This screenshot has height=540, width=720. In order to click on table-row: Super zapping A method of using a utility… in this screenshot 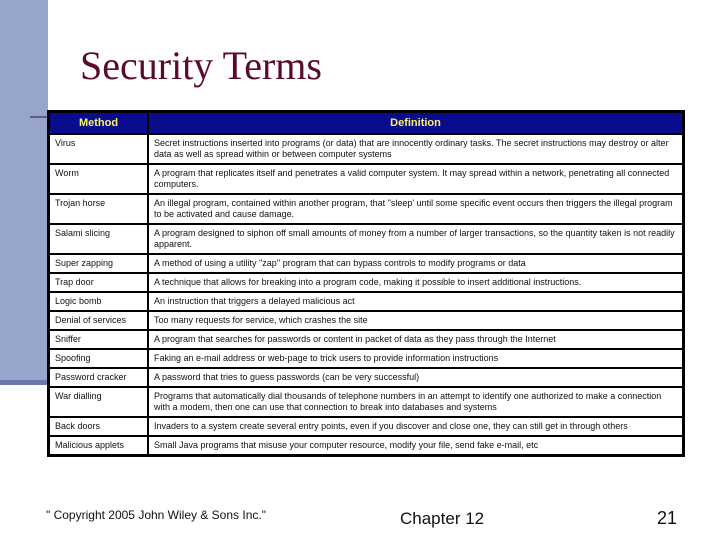, I will do `click(366, 263)`.